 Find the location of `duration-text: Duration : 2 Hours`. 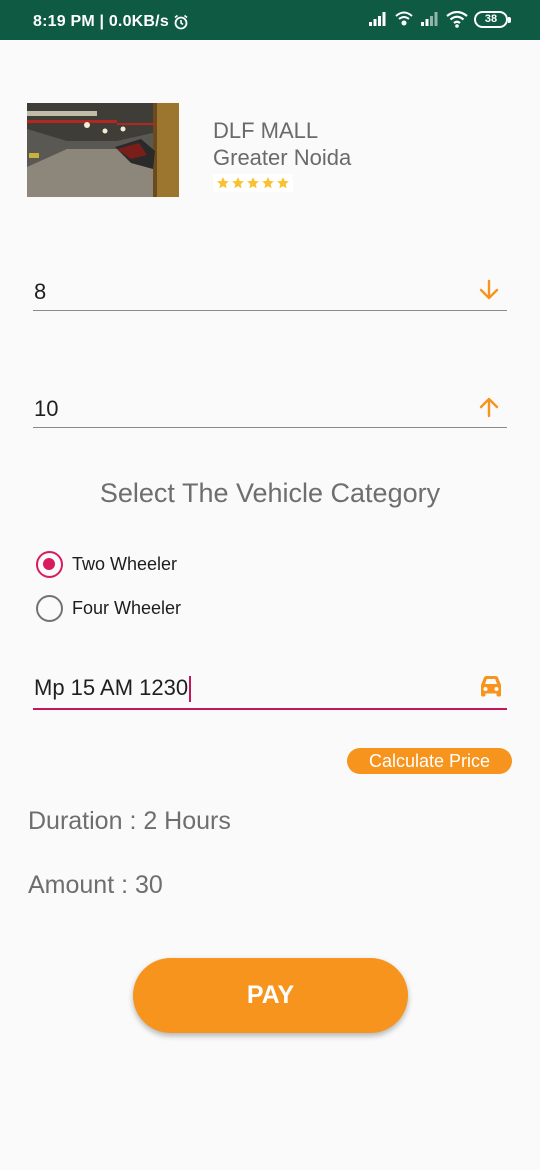

duration-text: Duration : 2 Hours is located at coordinates (129, 821).